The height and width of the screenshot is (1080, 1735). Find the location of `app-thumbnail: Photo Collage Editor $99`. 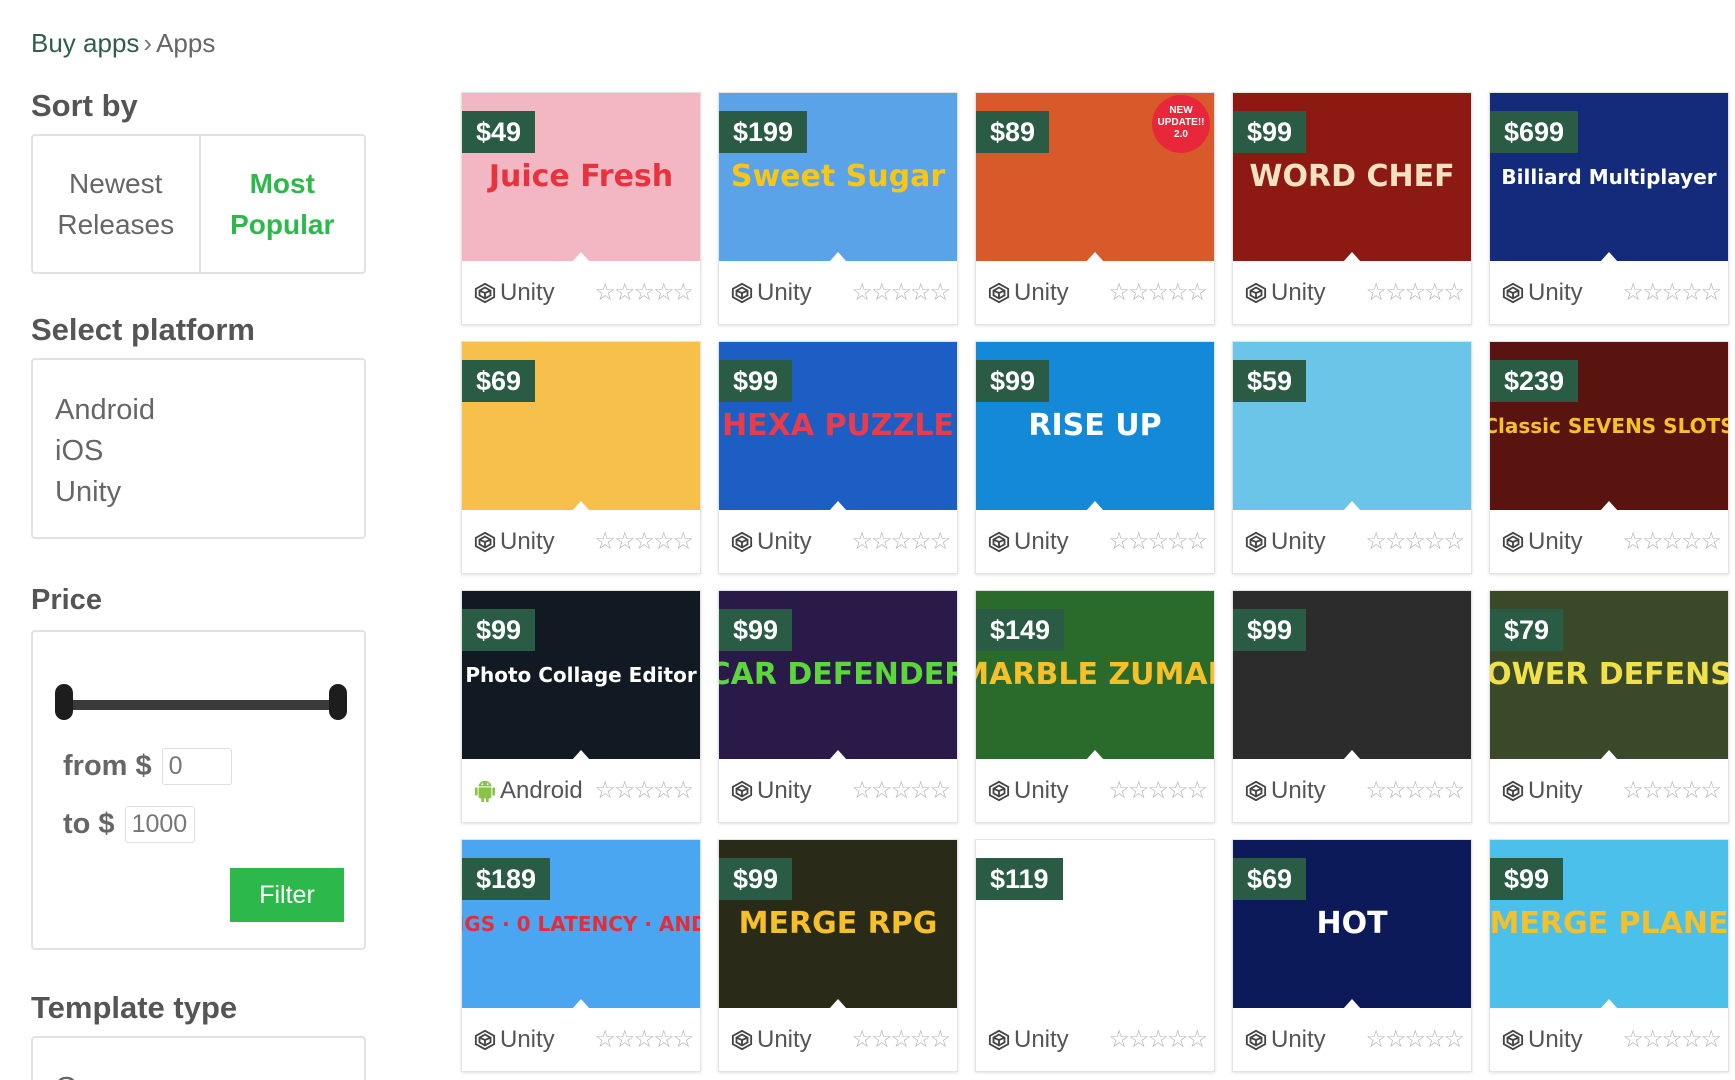

app-thumbnail: Photo Collage Editor $99 is located at coordinates (581, 675).